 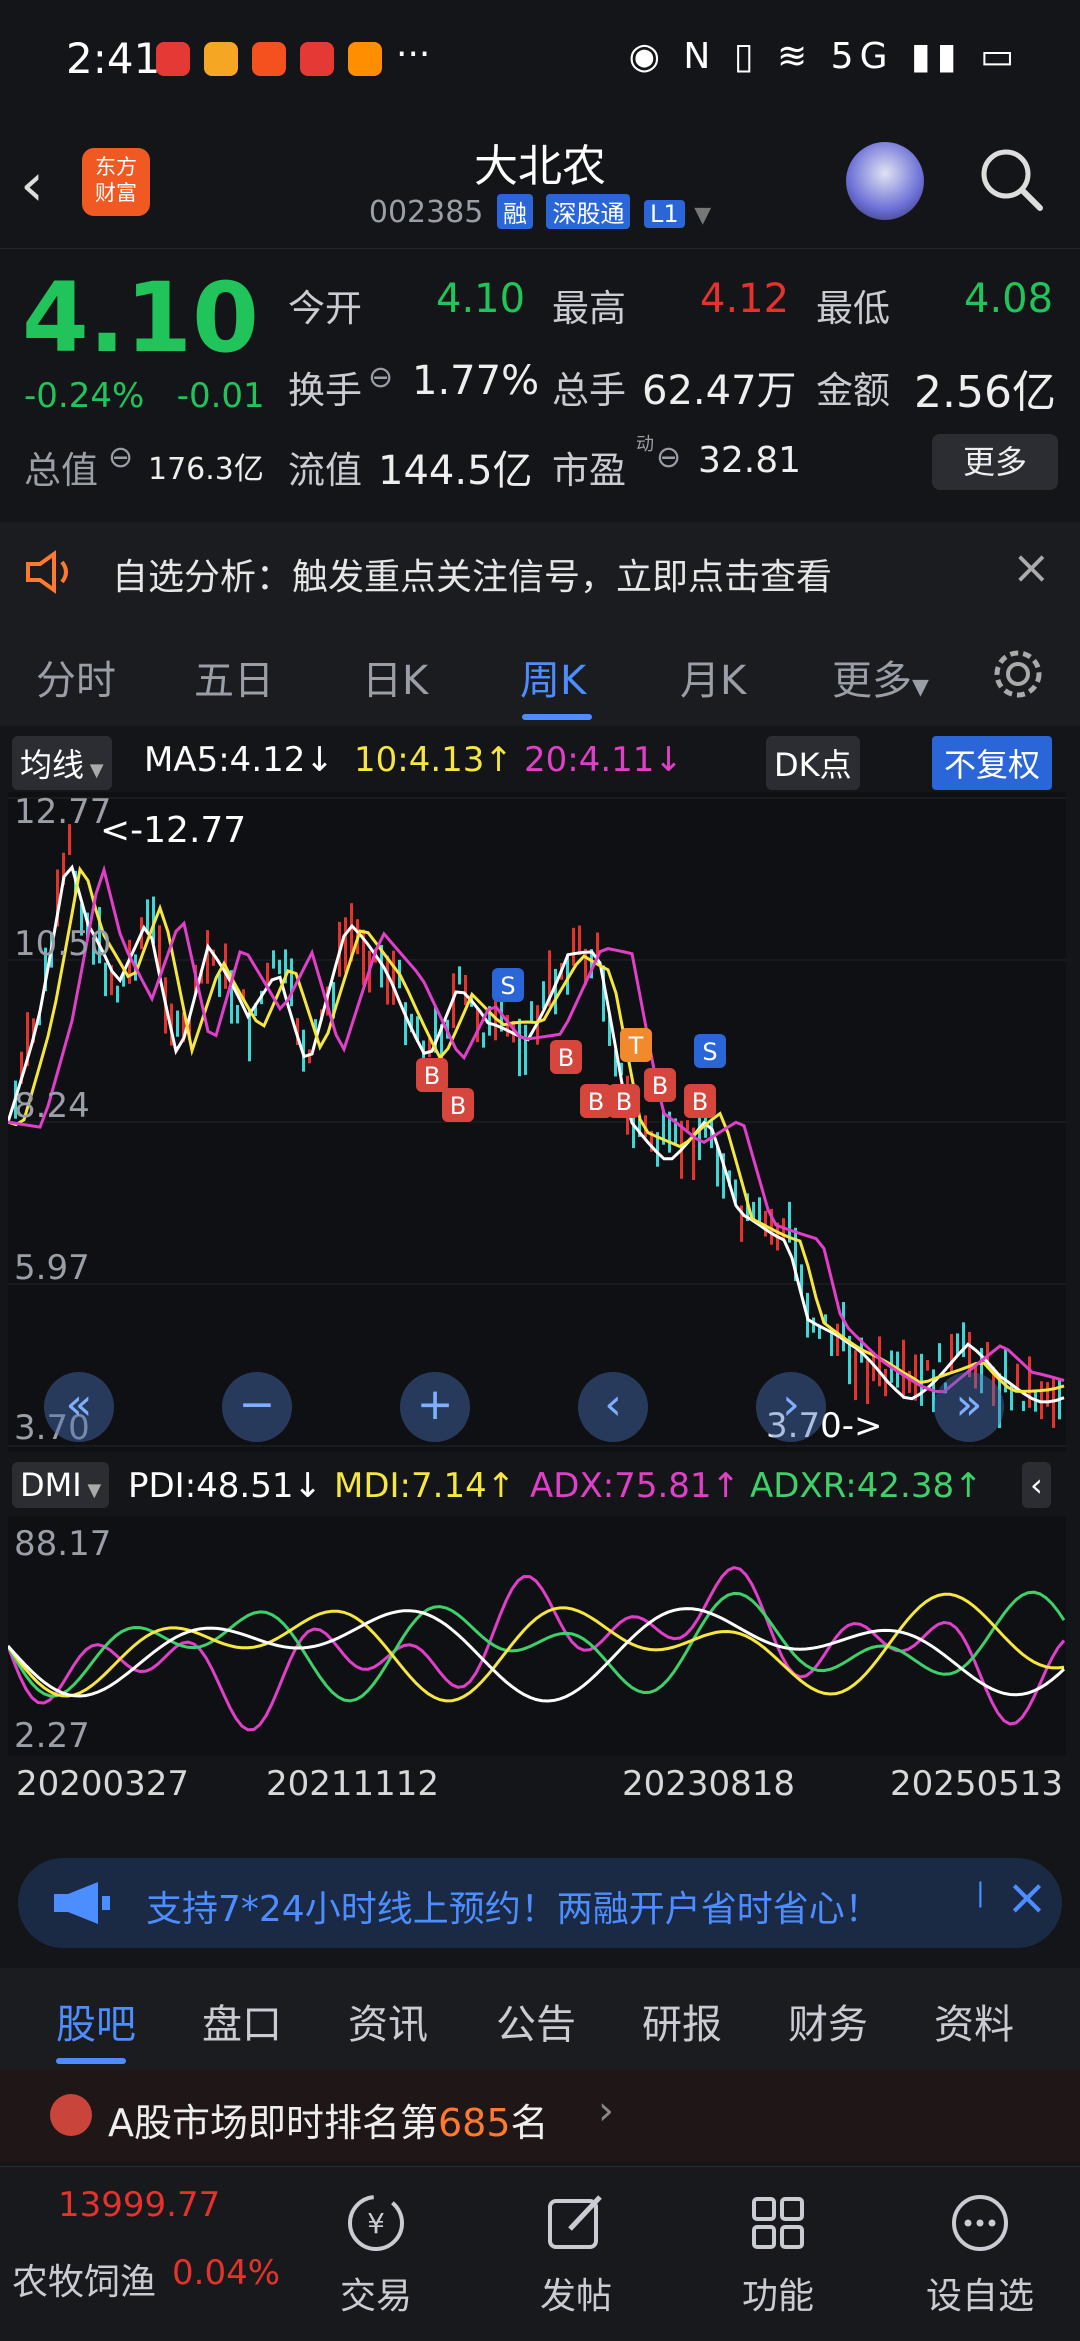 I want to click on adjust-button: 不复权, so click(x=992, y=763).